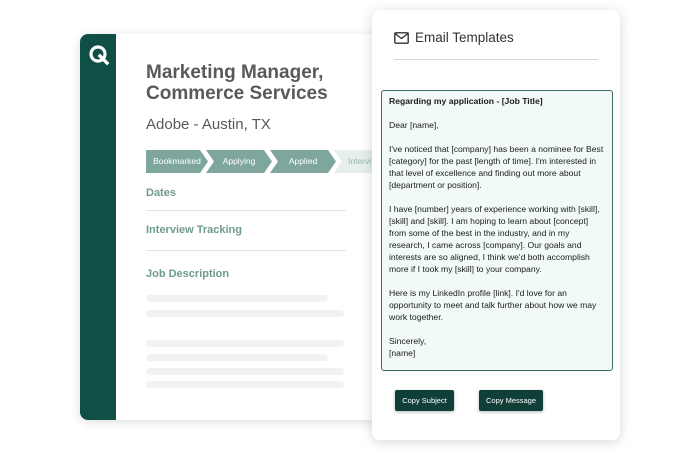  Describe the element at coordinates (237, 93) in the screenshot. I see `job-title-line-2: Commerce Services` at that location.